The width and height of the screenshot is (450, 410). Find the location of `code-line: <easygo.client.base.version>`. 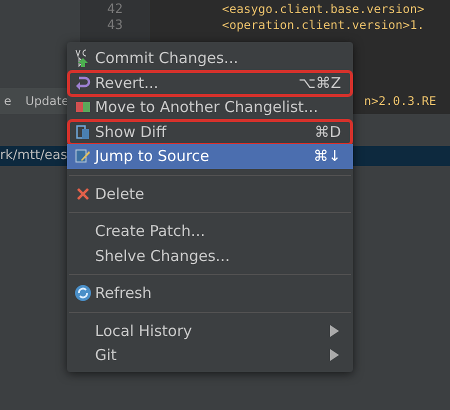

code-line: <easygo.client.base.version> is located at coordinates (324, 9).